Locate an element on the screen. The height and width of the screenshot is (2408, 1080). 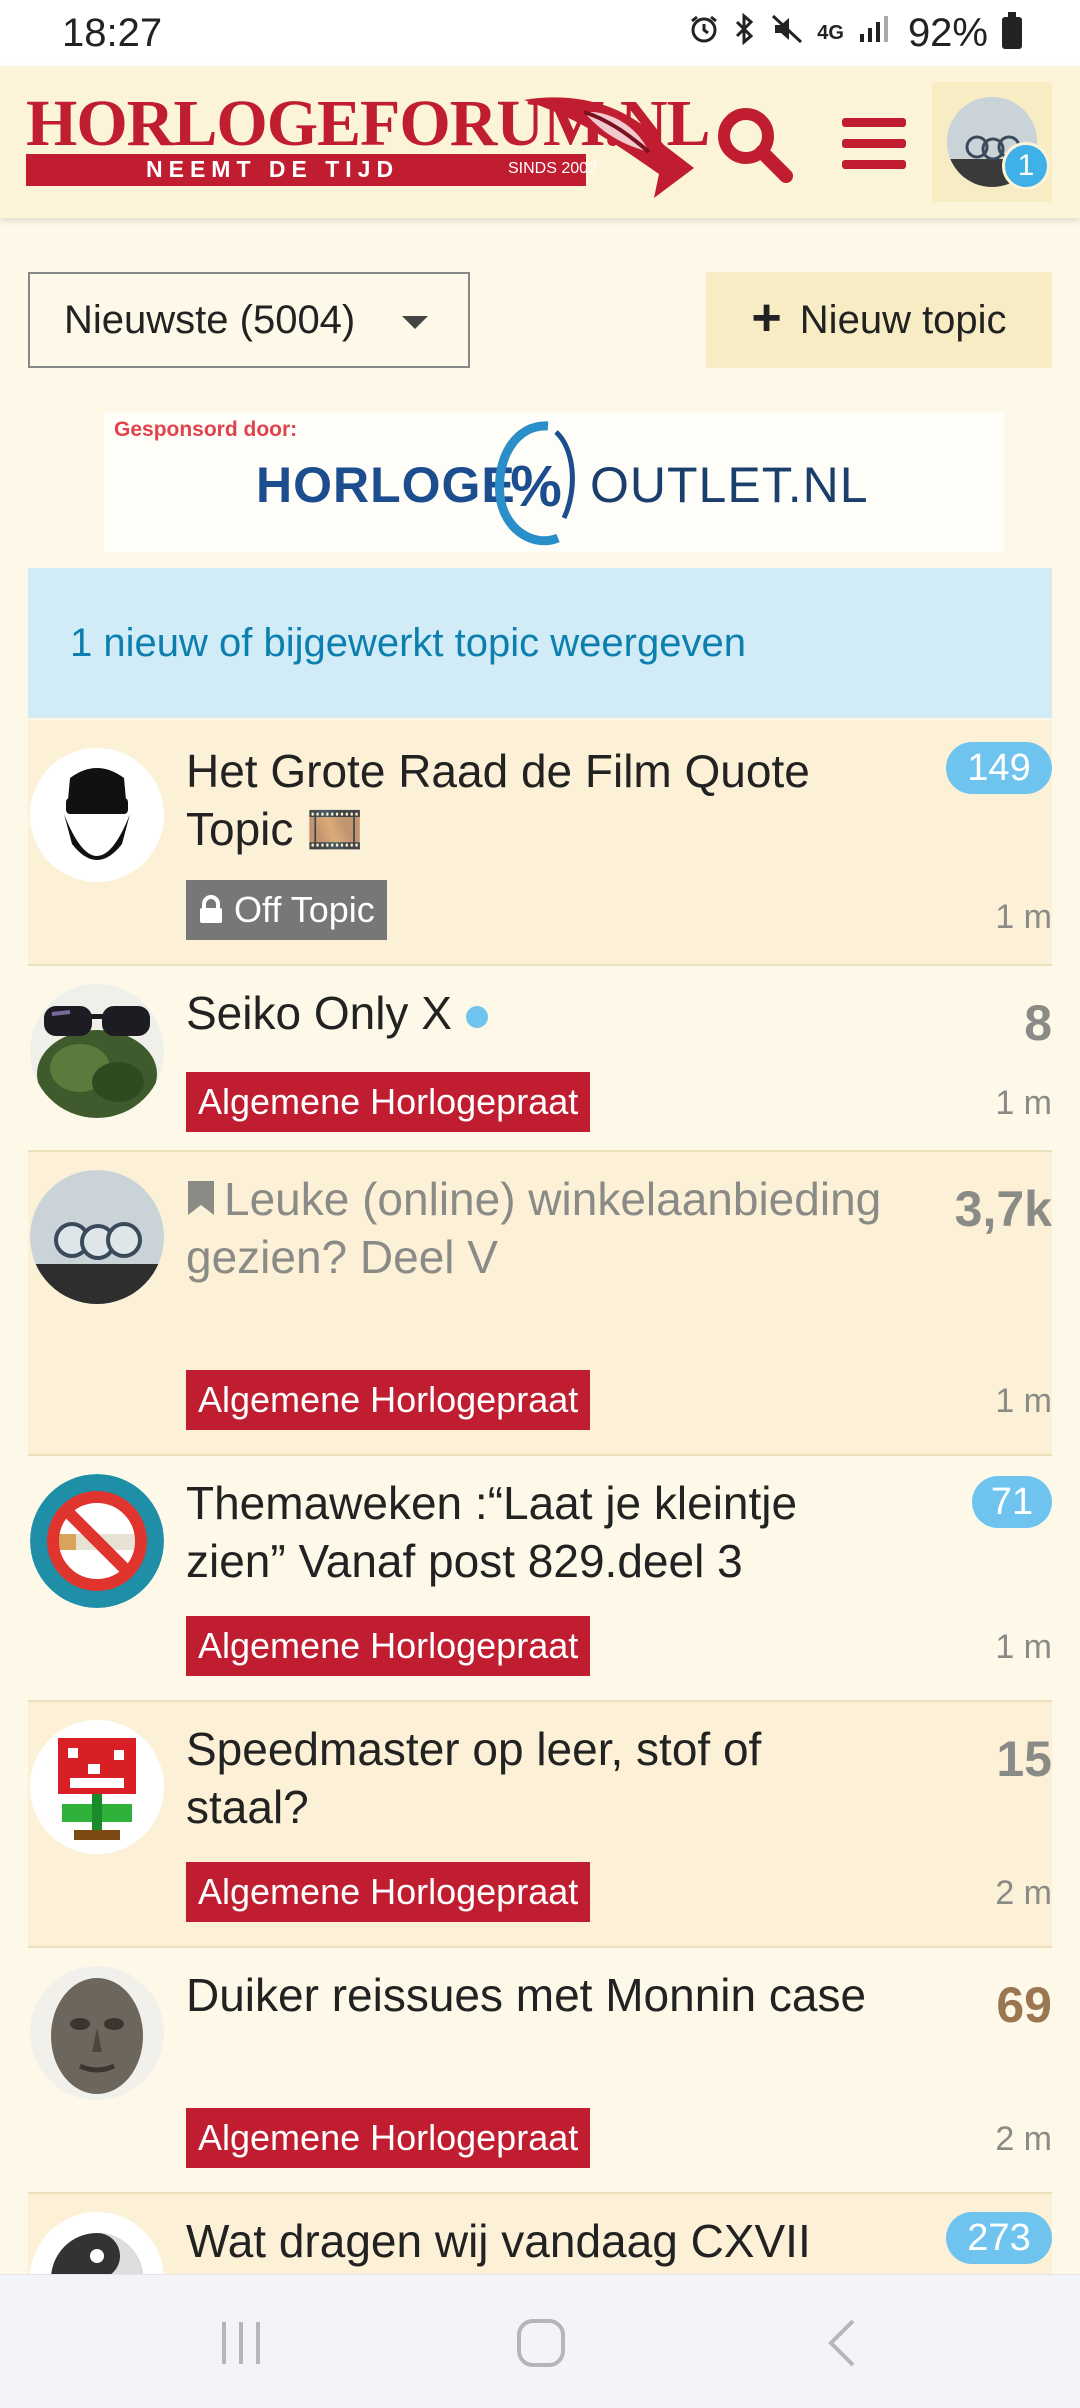
new-posts-count-badge: 273 is located at coordinates (999, 2238).